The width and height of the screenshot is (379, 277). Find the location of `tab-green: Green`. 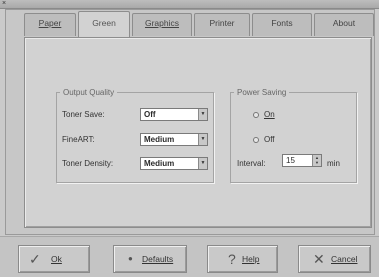

tab-green: Green is located at coordinates (104, 24).